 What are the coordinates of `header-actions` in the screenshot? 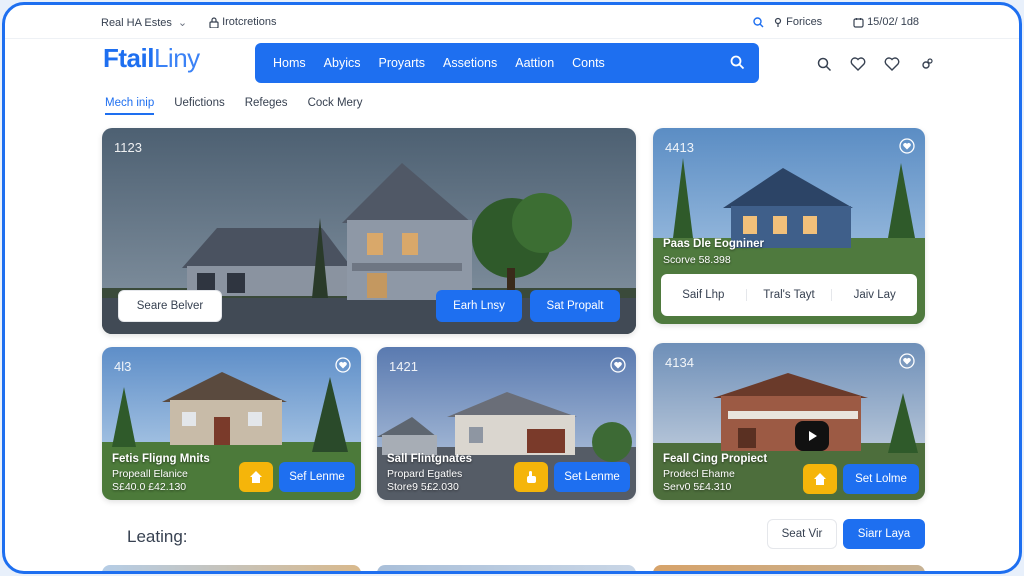 It's located at (875, 64).